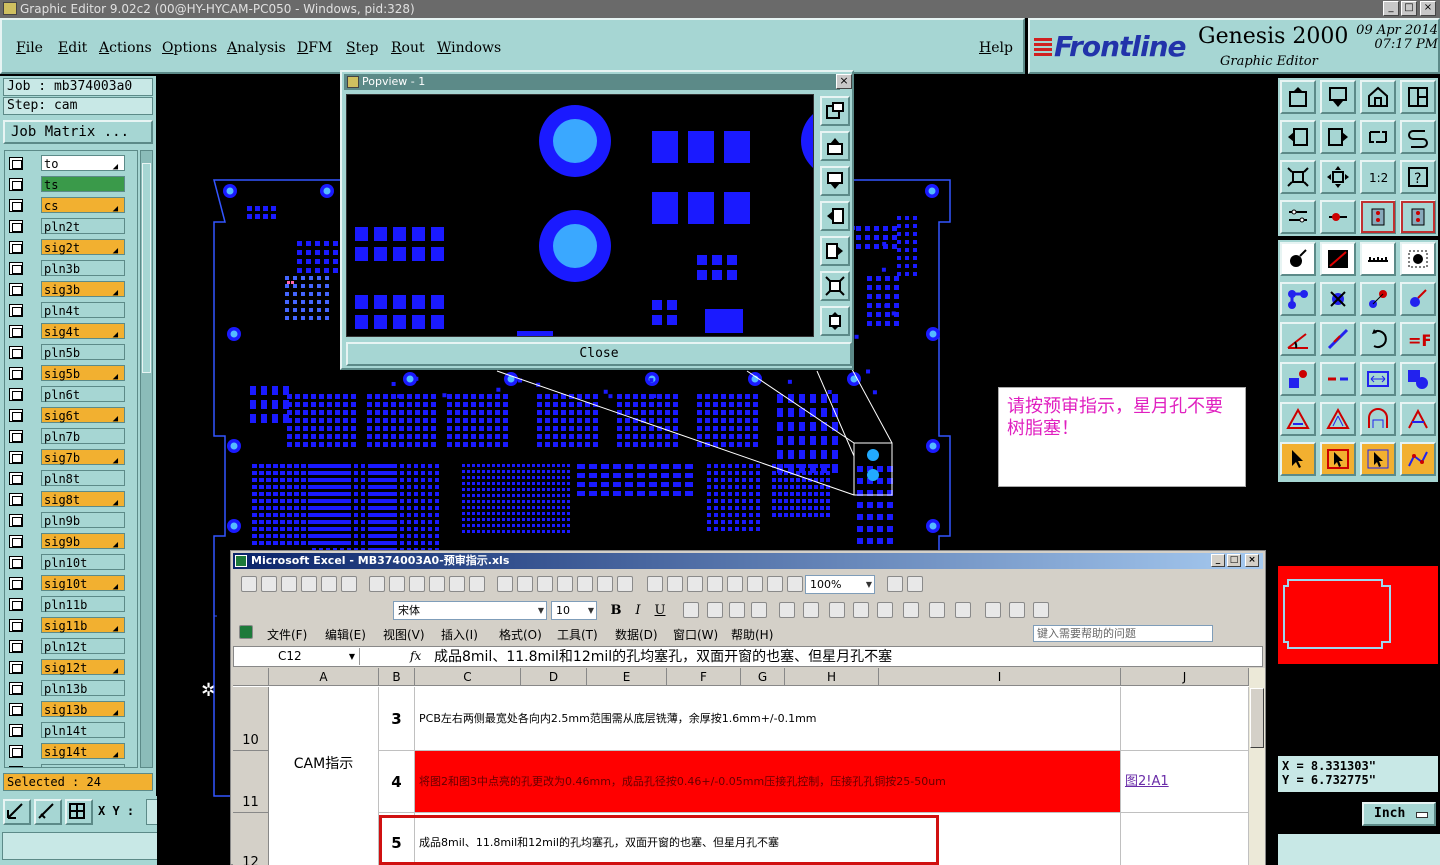 The image size is (1440, 865). What do you see at coordinates (72, 751) in the screenshot?
I see `layer-row-sig14t: sig14t ◢` at bounding box center [72, 751].